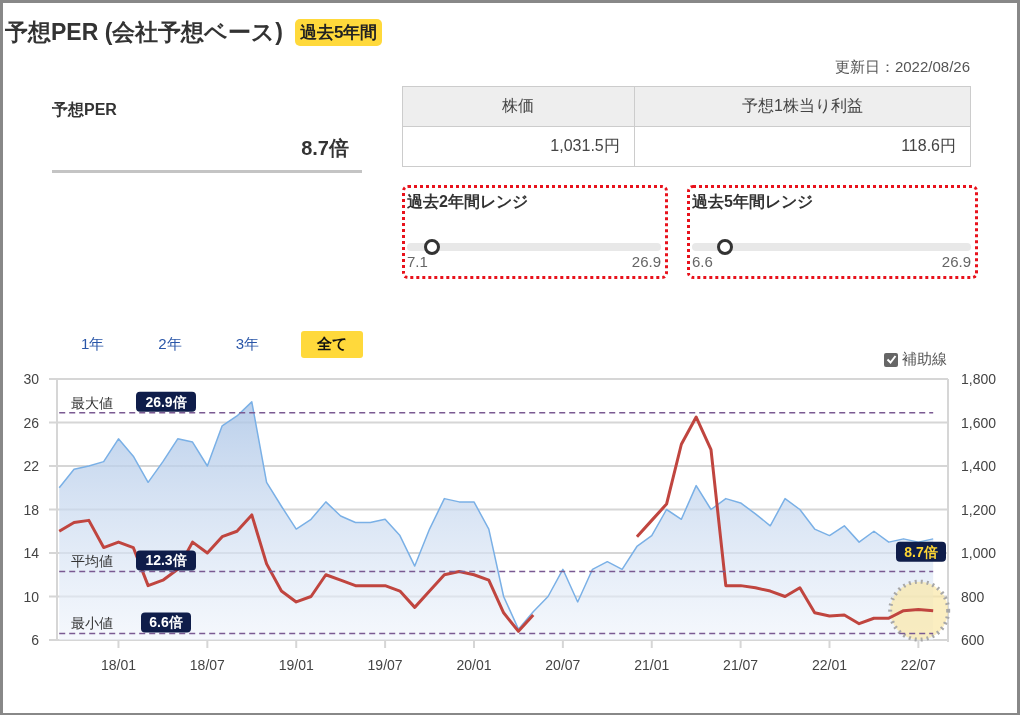  I want to click on annotation: 6.6倍, so click(166, 622).